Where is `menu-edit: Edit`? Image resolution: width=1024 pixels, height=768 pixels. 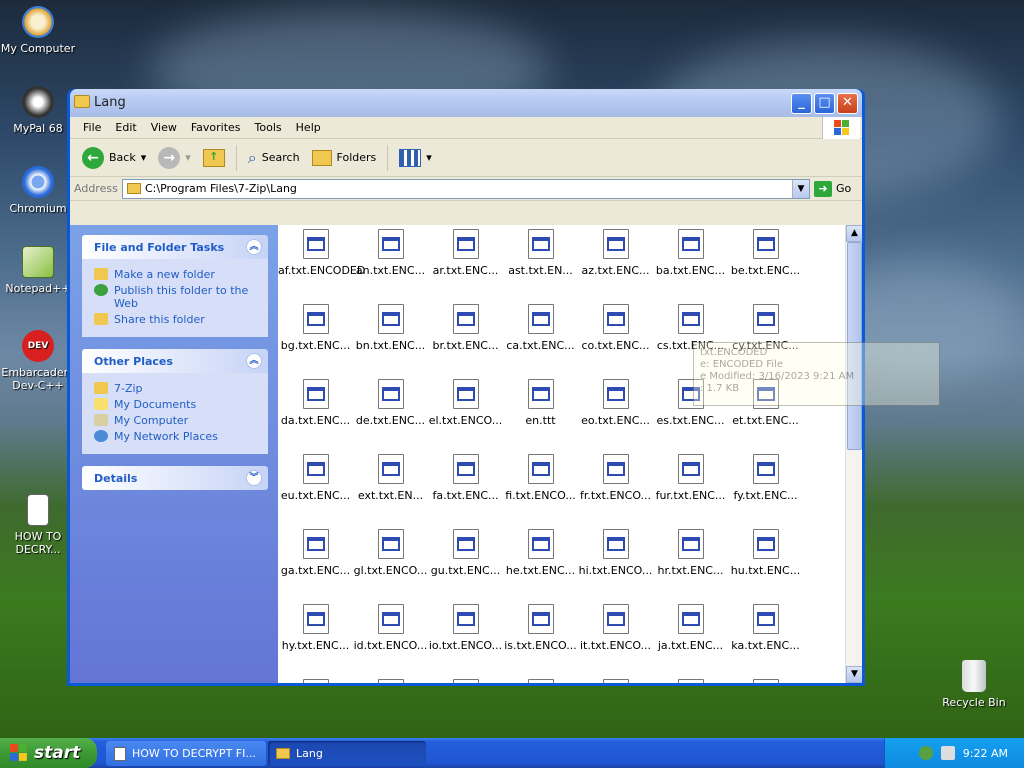 menu-edit: Edit is located at coordinates (125, 127).